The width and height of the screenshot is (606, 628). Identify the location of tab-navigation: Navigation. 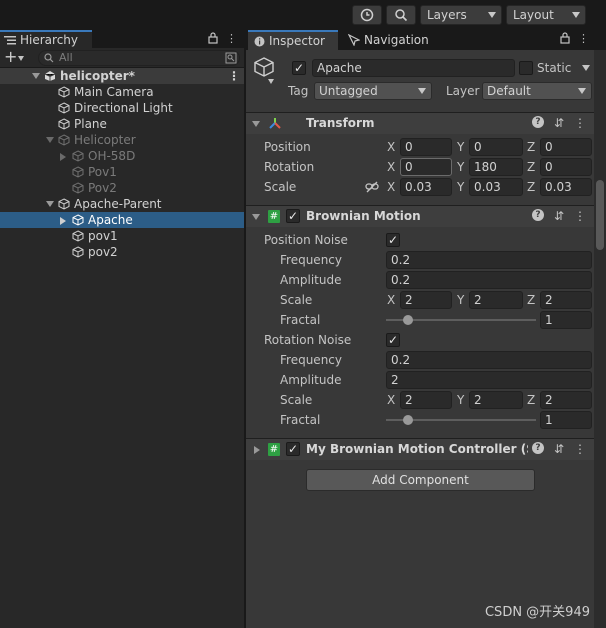
(387, 40).